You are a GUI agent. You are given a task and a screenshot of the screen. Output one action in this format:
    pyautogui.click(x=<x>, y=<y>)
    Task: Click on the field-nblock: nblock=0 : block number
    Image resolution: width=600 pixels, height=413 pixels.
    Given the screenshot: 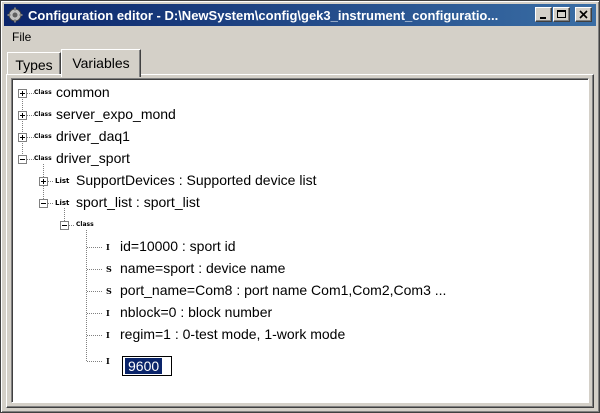 What is the action you would take?
    pyautogui.click(x=196, y=312)
    